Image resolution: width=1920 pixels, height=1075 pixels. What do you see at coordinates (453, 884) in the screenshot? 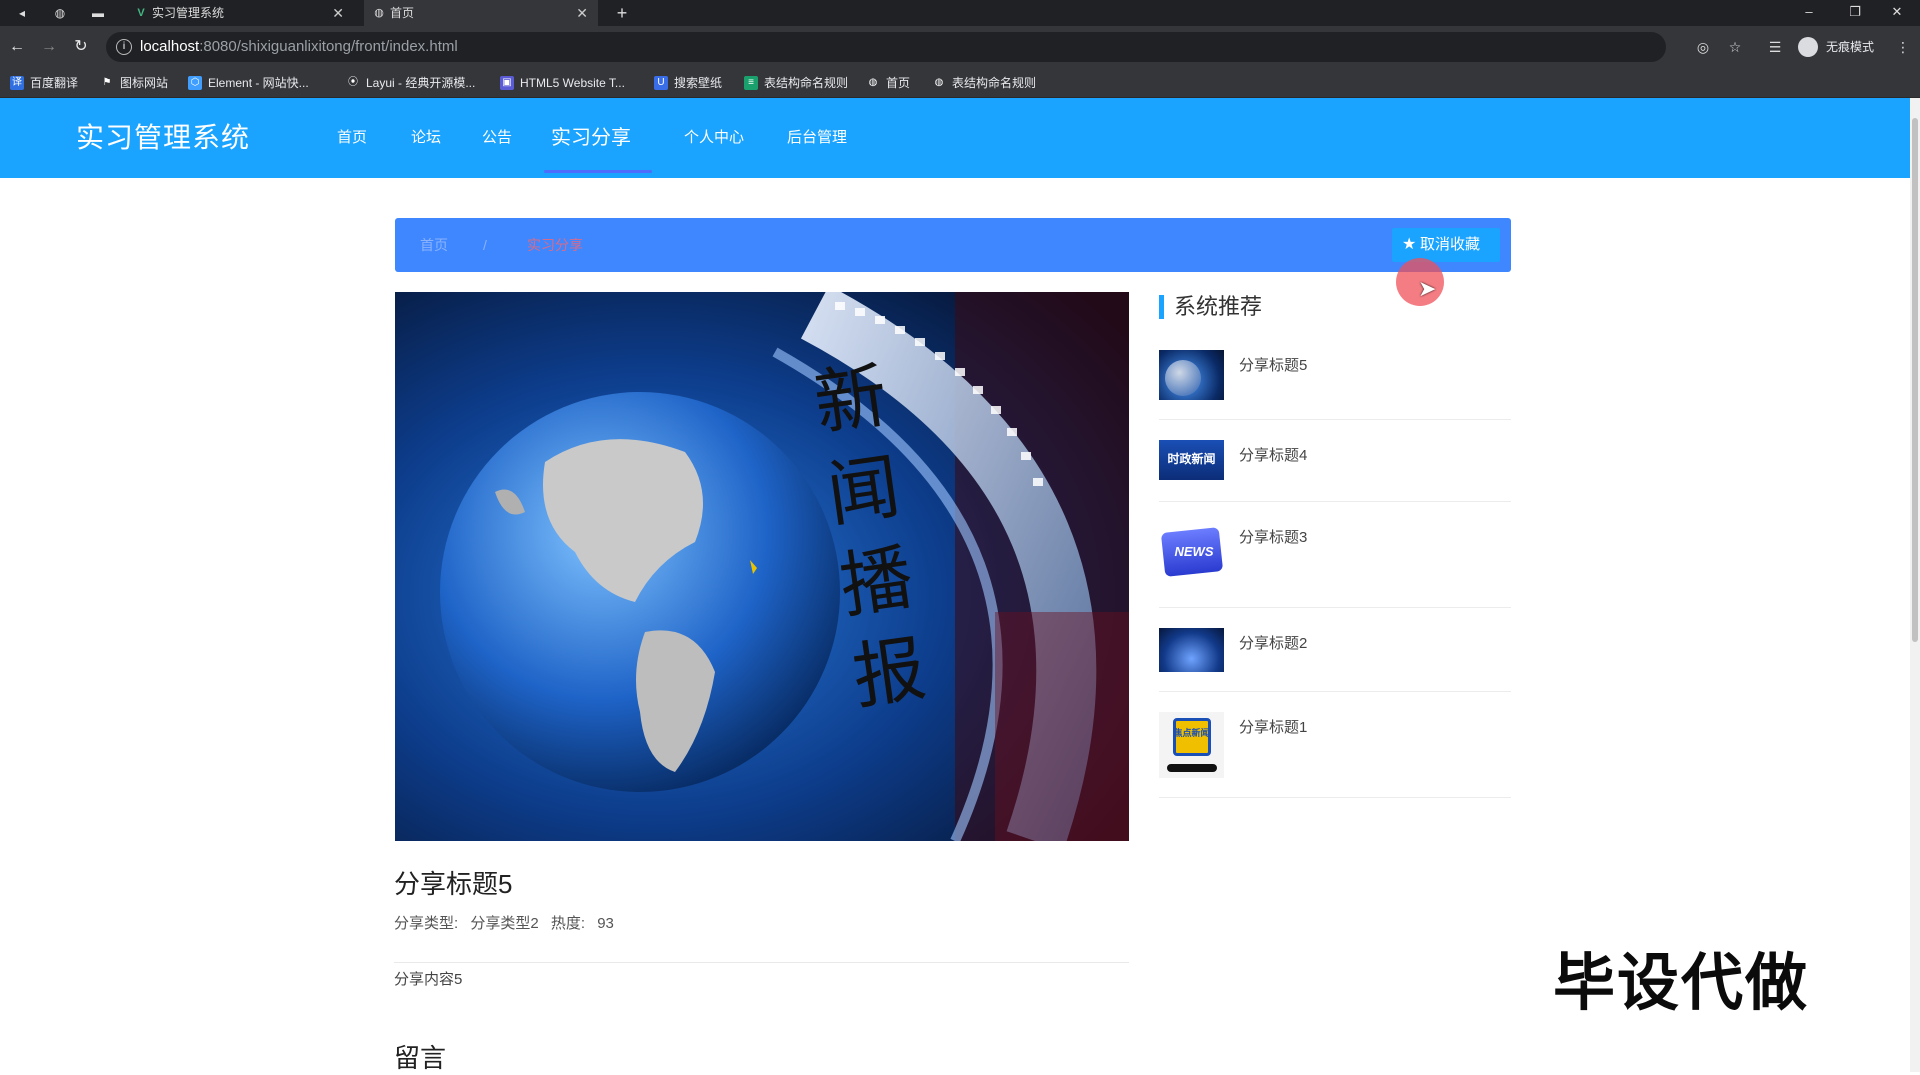
I see `share-title: 分享标题5` at bounding box center [453, 884].